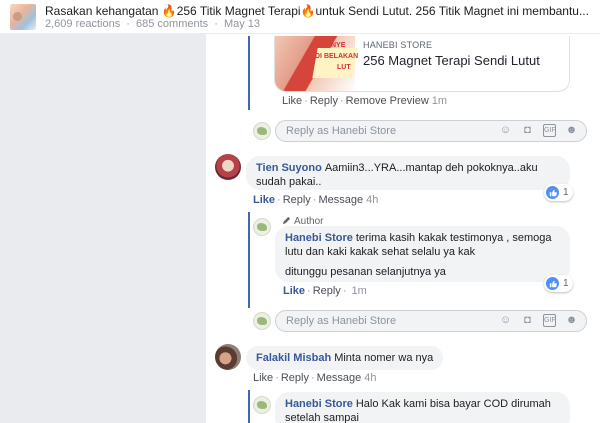 This screenshot has width=600, height=423. What do you see at coordinates (398, 45) in the screenshot?
I see `preview-site: HANEBI STORE` at bounding box center [398, 45].